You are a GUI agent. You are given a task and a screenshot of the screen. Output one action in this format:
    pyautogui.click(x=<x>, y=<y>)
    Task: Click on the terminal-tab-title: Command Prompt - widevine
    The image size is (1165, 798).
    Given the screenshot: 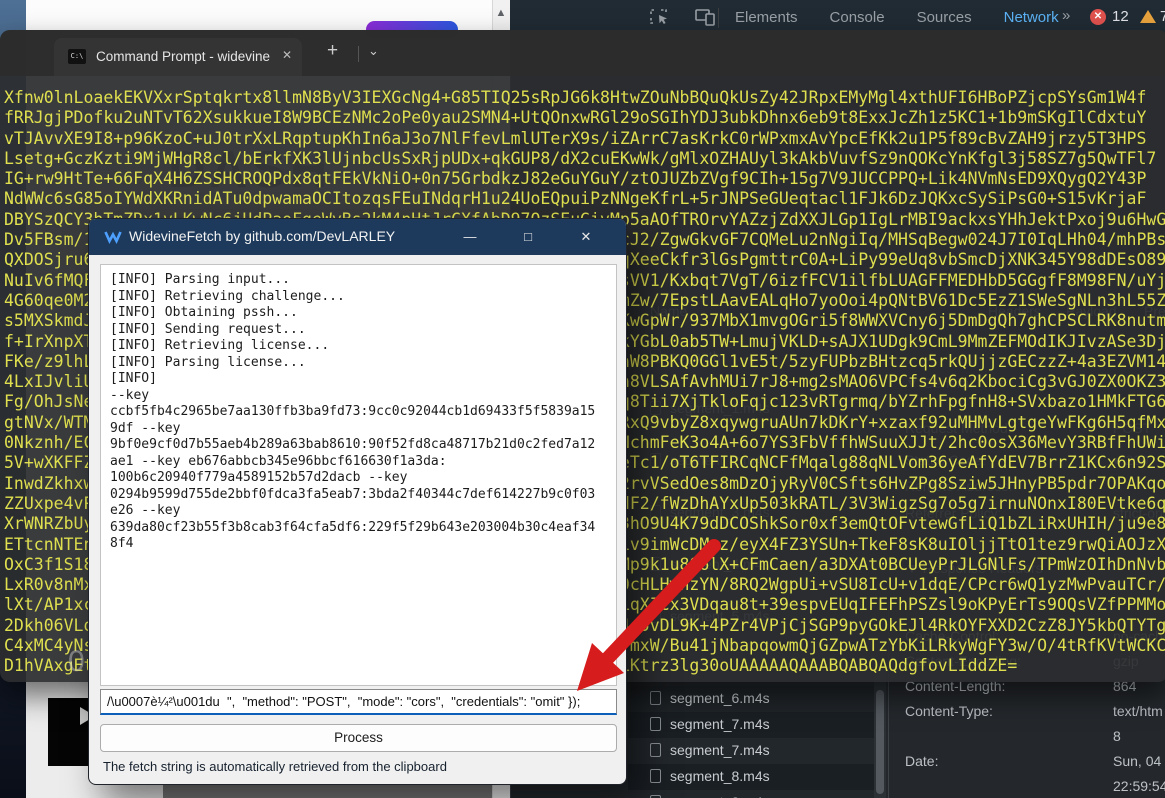 What is the action you would take?
    pyautogui.click(x=183, y=56)
    